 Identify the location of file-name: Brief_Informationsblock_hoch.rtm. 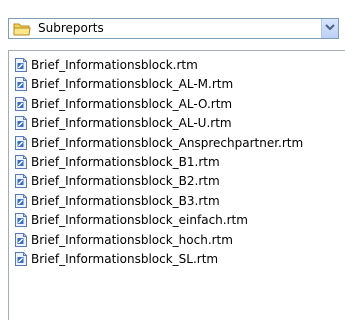
(132, 239).